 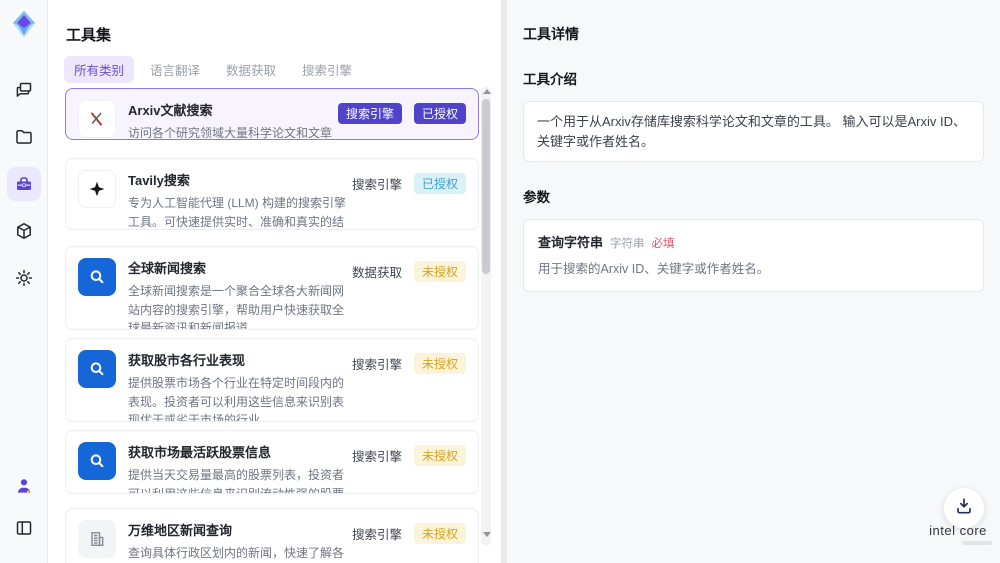 I want to click on tool-meta: 数据获取 未授权, so click(x=409, y=271).